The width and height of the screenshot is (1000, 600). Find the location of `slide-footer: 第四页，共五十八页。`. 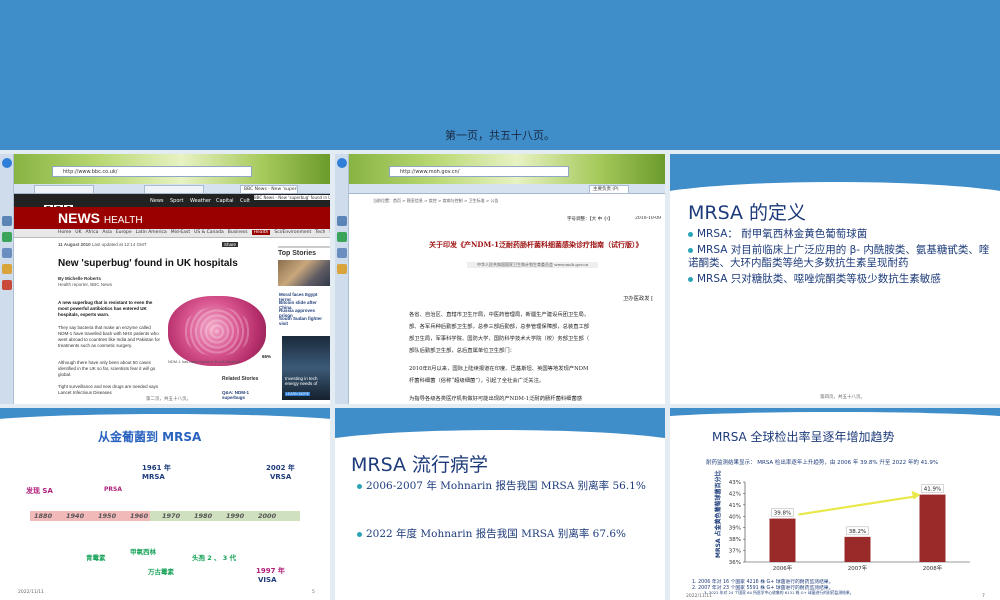

slide-footer: 第四页，共五十八页。 is located at coordinates (842, 397).